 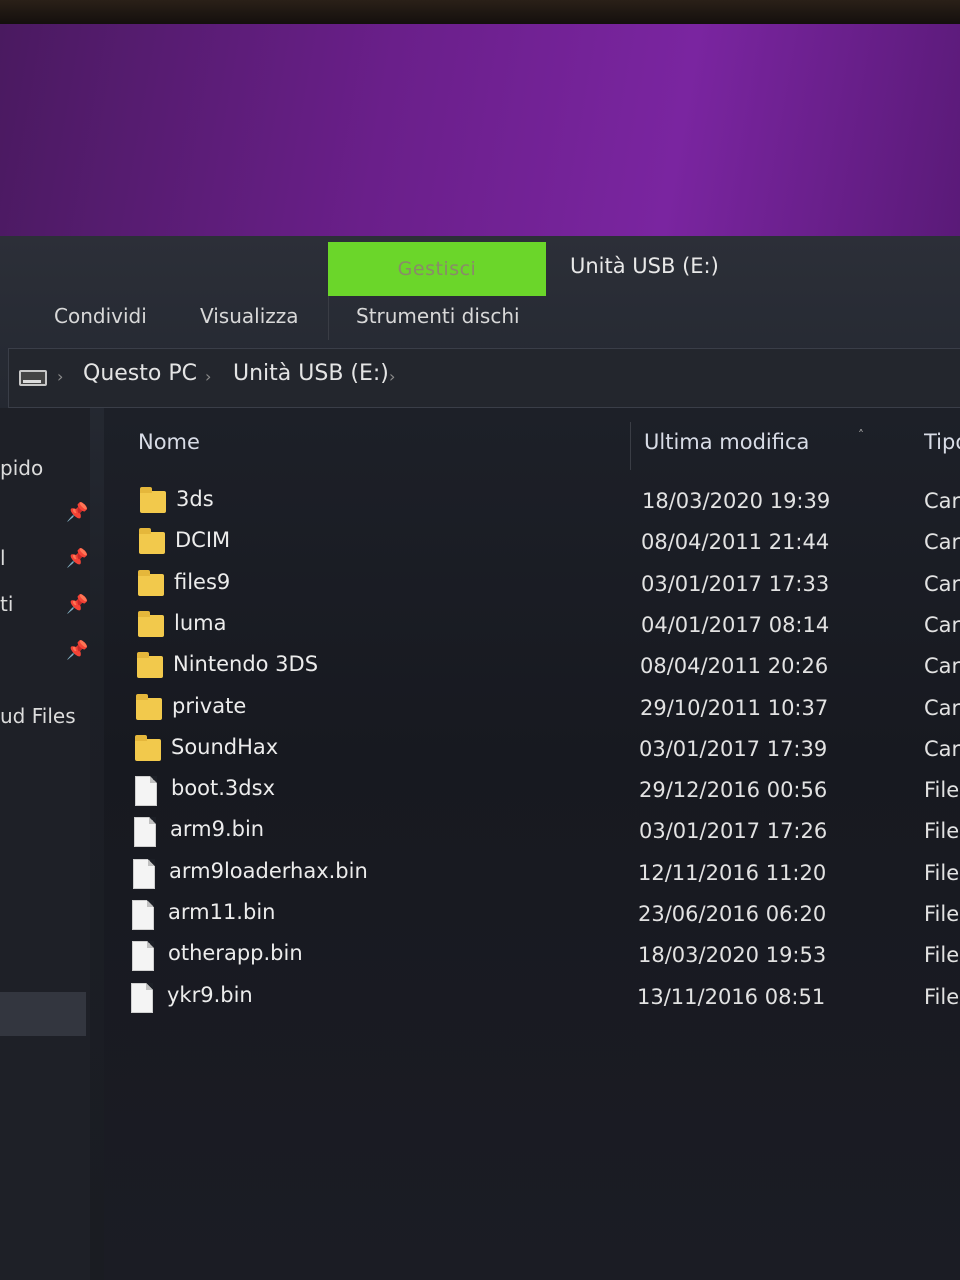 I want to click on nav-item-pinned-1: l, so click(x=3, y=558).